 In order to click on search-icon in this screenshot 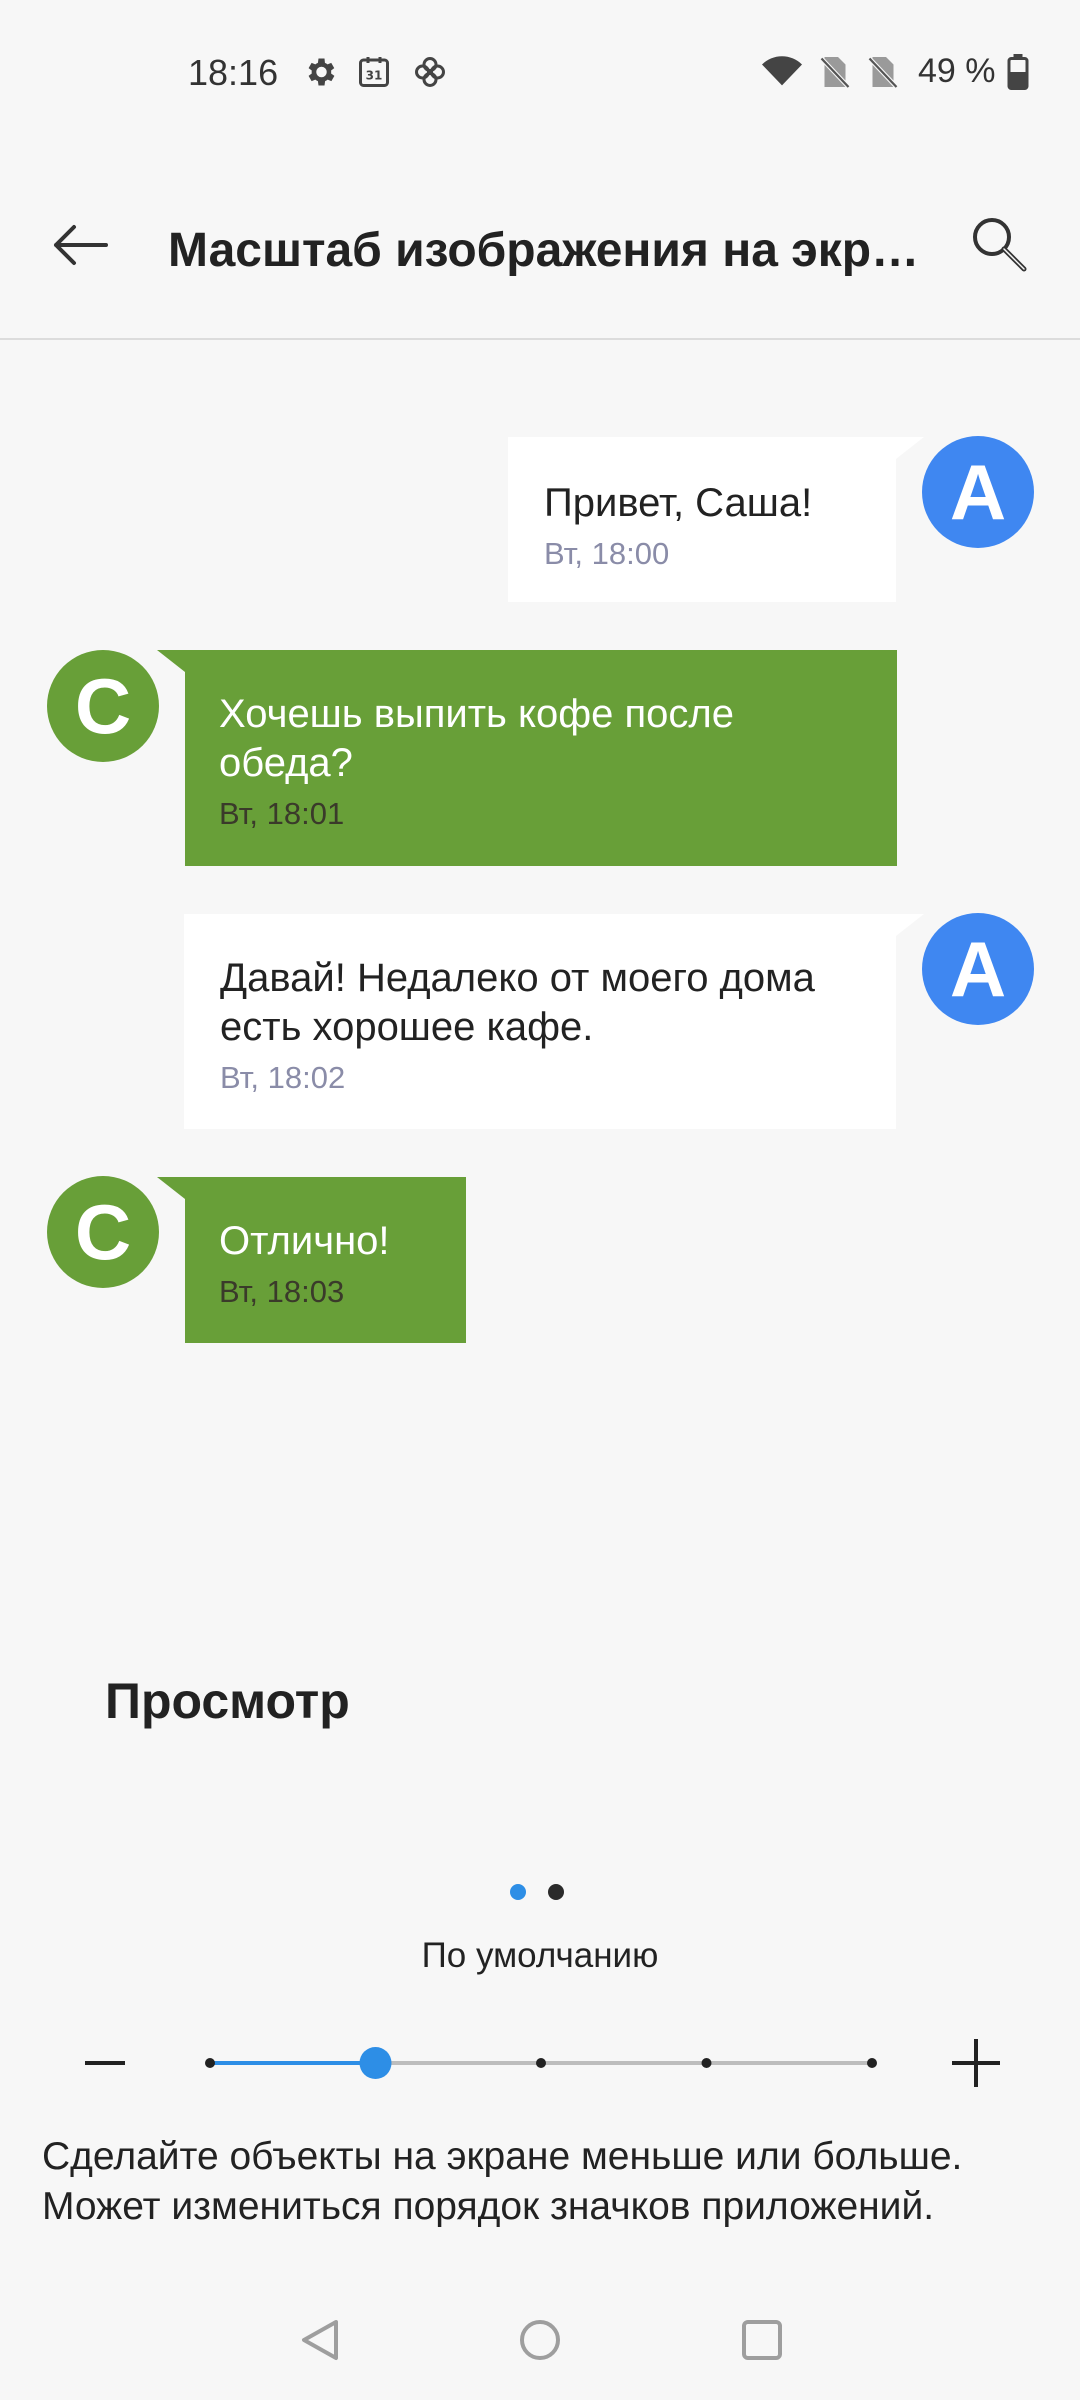, I will do `click(1000, 245)`.